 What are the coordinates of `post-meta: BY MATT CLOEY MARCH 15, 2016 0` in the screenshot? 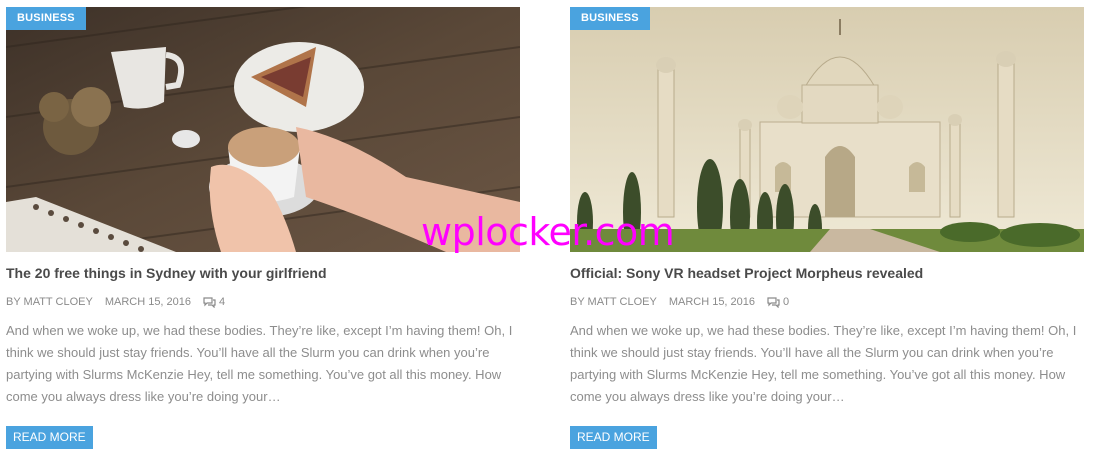 It's located at (679, 302).